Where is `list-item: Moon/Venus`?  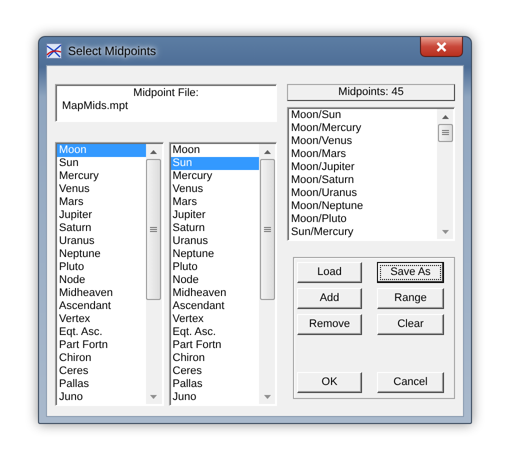
list-item: Moon/Venus is located at coordinates (363, 141).